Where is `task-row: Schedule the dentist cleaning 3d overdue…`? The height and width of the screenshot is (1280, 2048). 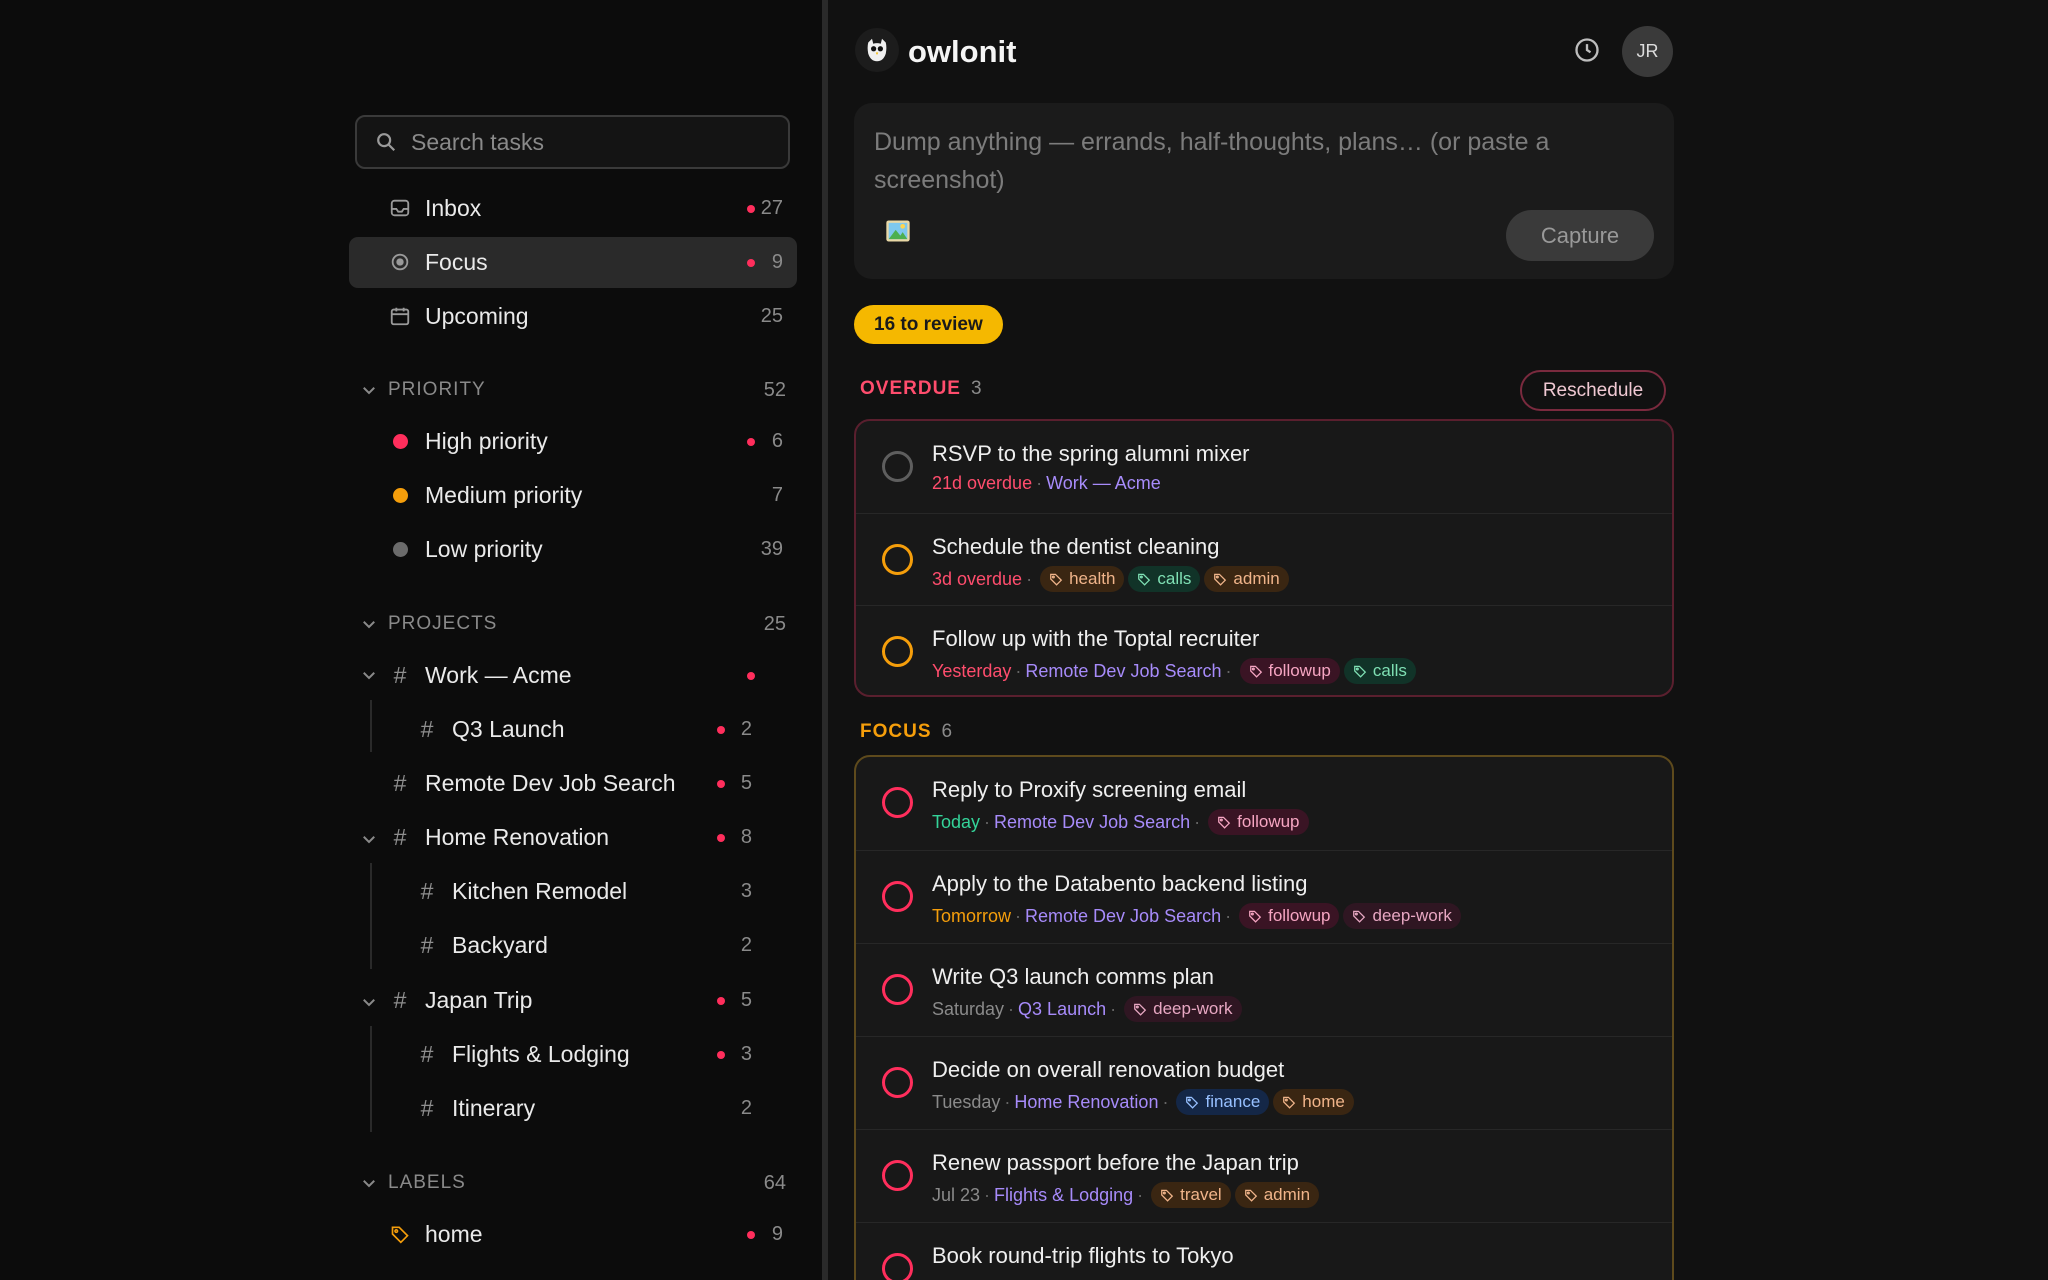 task-row: Schedule the dentist cleaning 3d overdue… is located at coordinates (1264, 559).